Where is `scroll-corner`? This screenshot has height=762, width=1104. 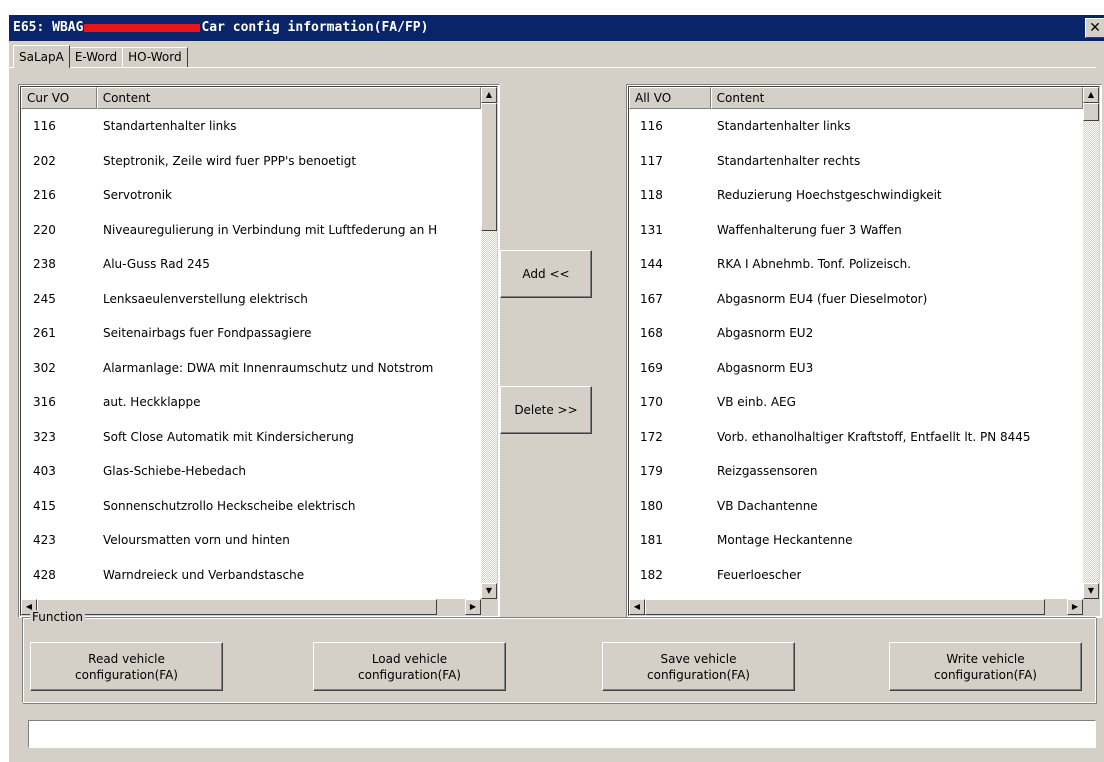 scroll-corner is located at coordinates (489, 607).